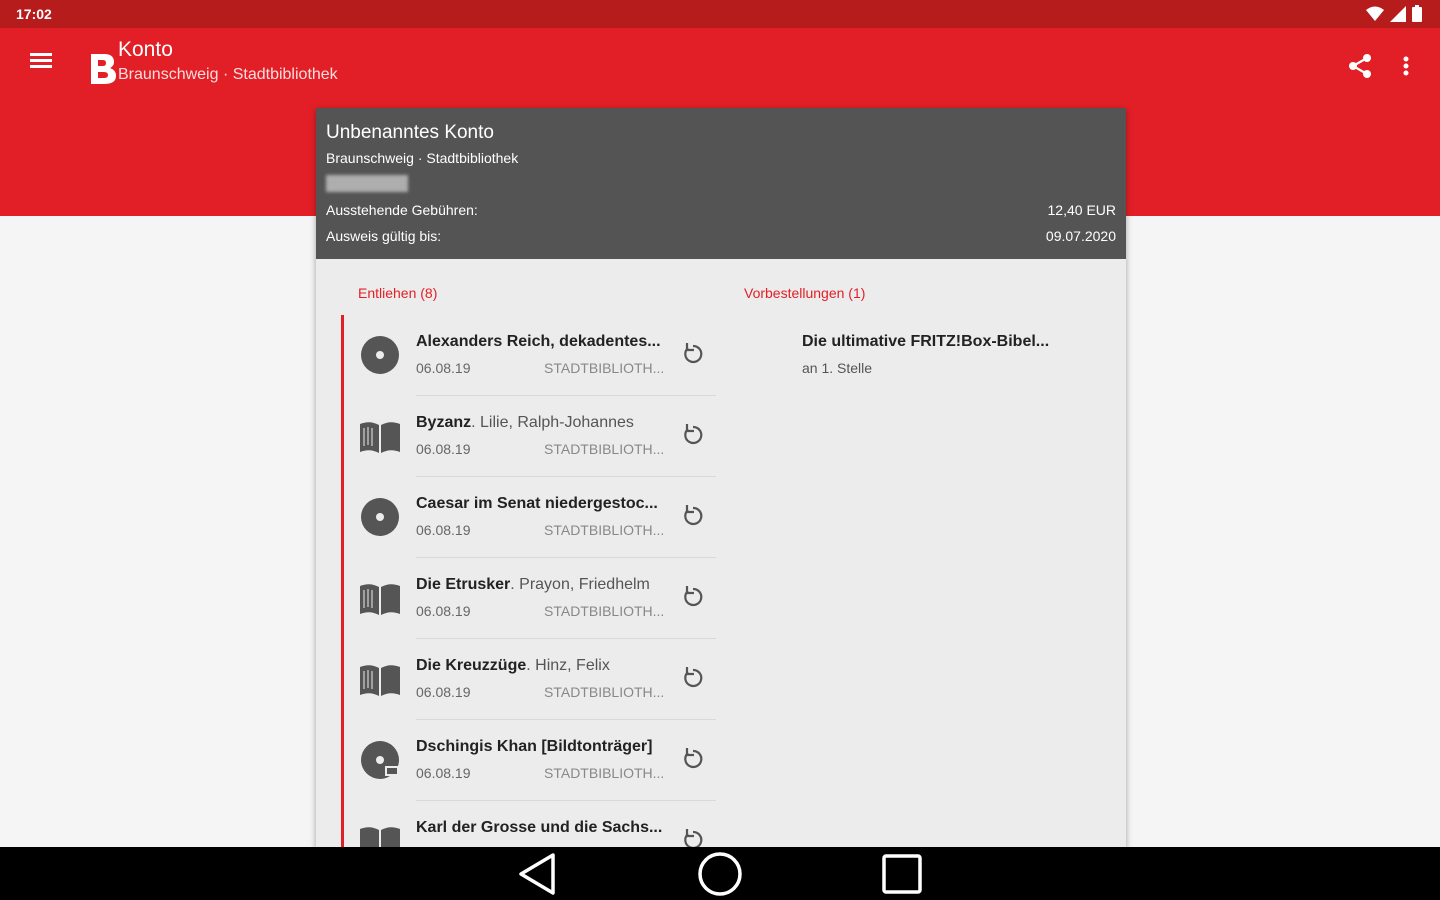 This screenshot has width=1440, height=900. I want to click on lent-header: Entliehen (8), so click(398, 293).